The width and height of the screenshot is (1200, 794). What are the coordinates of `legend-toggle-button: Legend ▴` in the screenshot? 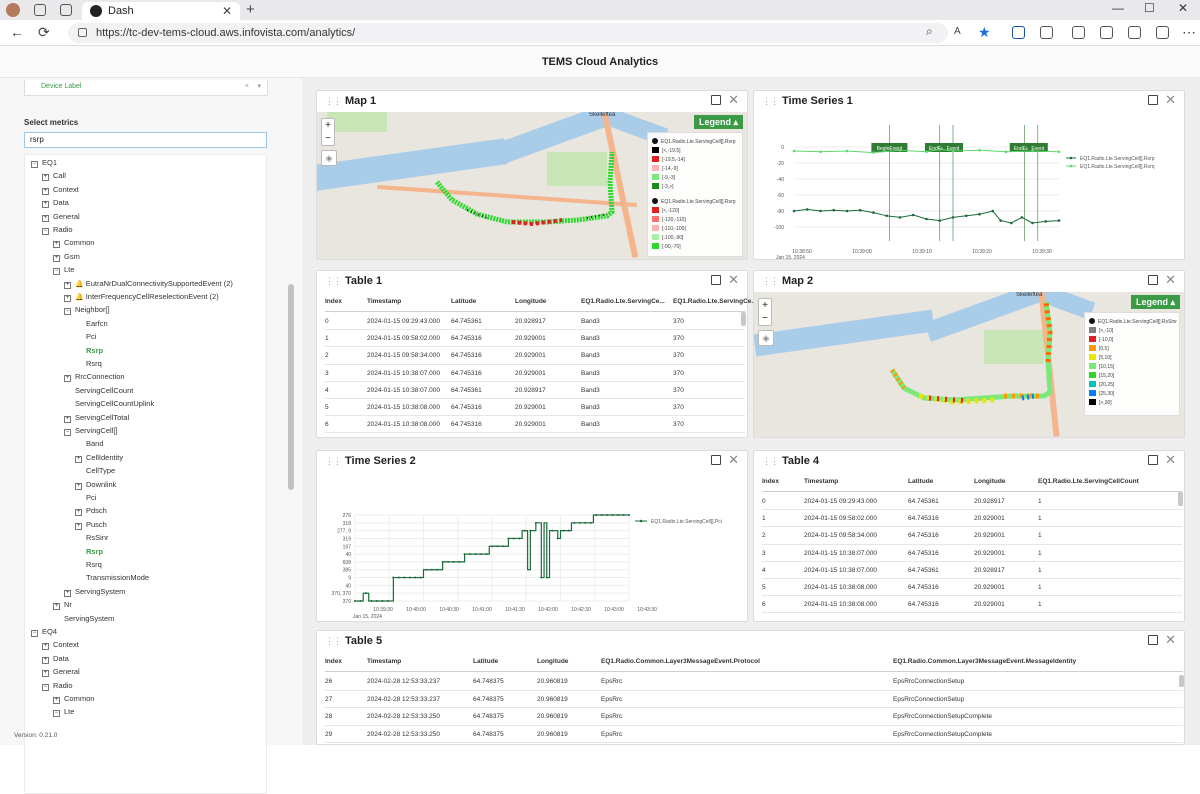 It's located at (718, 122).